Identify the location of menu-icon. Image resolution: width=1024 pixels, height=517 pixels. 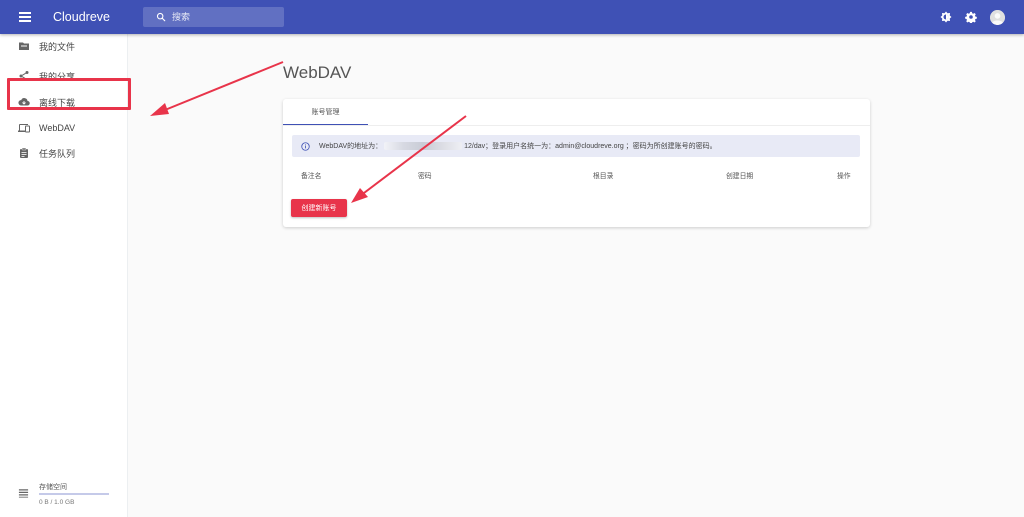
(28, 17).